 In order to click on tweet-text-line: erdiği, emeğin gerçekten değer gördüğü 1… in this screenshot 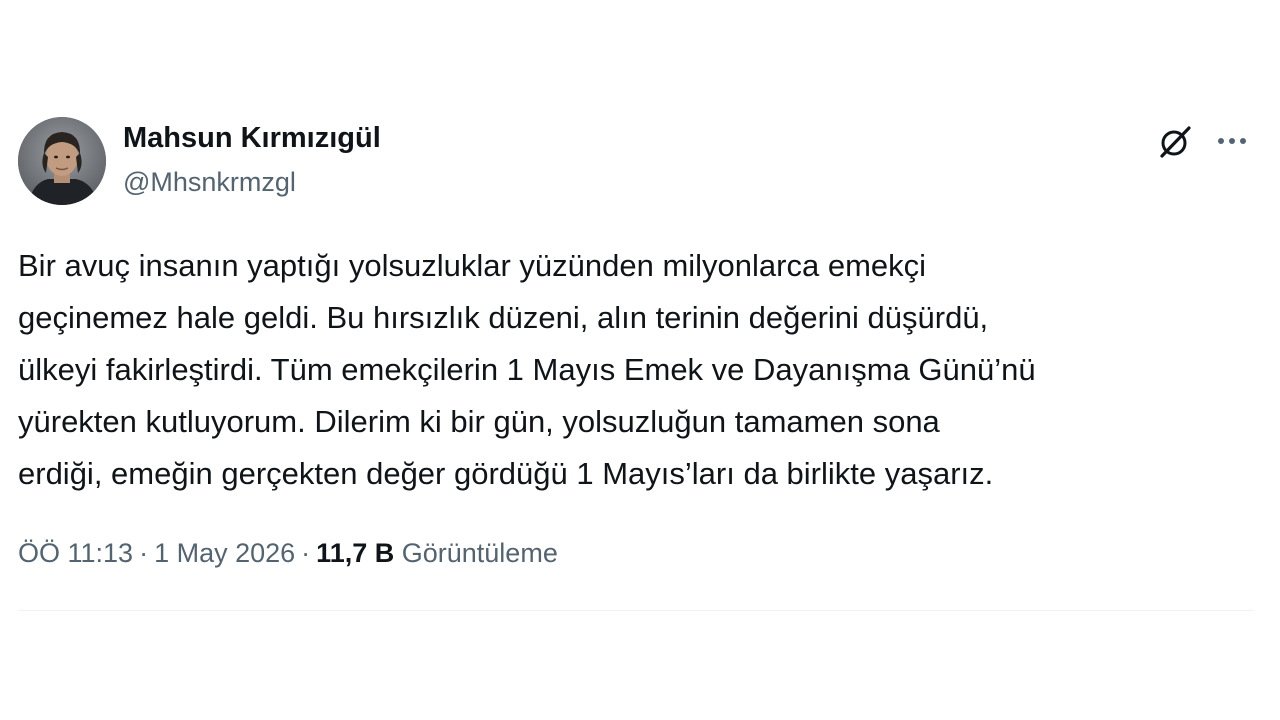, I will do `click(506, 473)`.